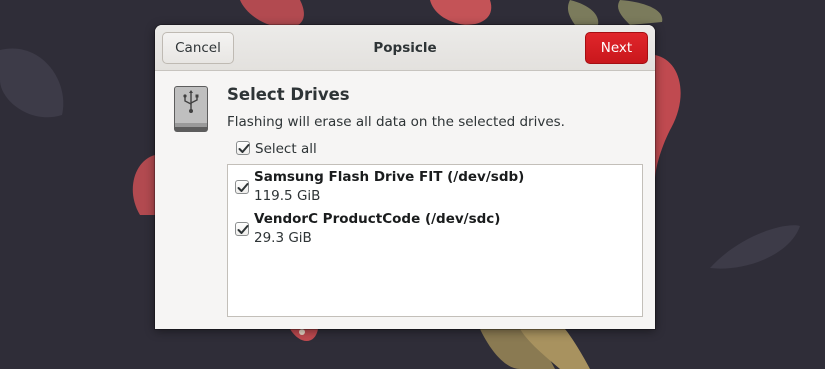 The height and width of the screenshot is (369, 825). Describe the element at coordinates (377, 219) in the screenshot. I see `drive-name: VendorC ProductCode (/dev/sdc)` at that location.